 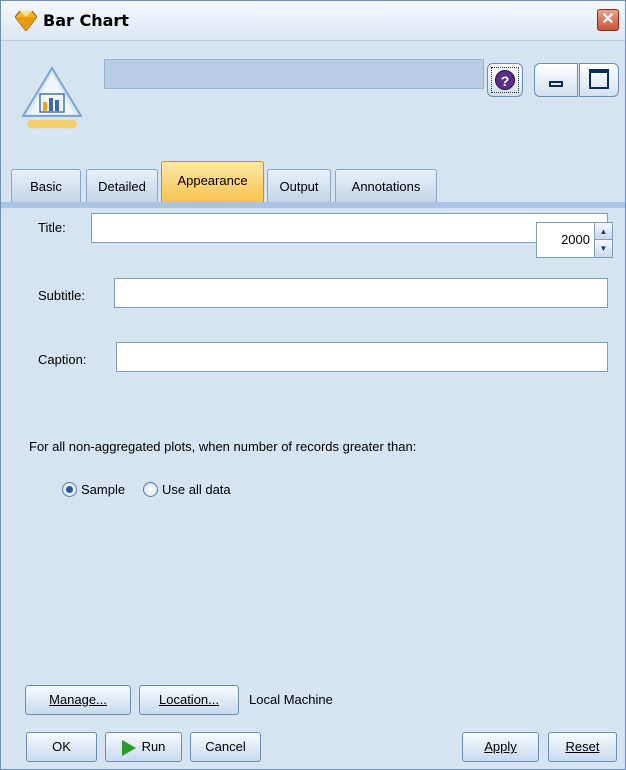 I want to click on close-icon: ✕, so click(x=608, y=19).